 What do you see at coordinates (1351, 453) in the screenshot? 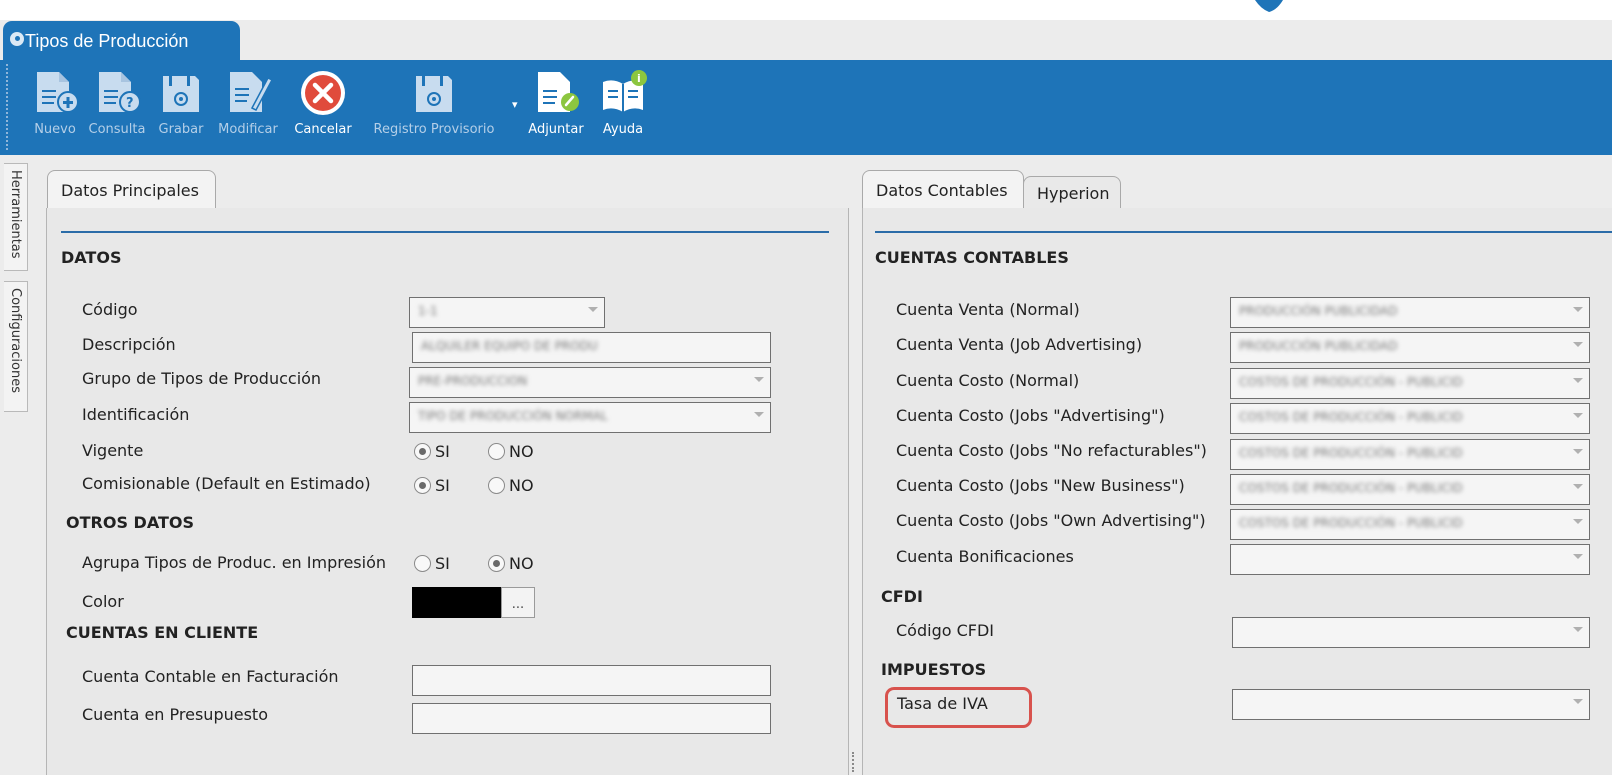
I see `cuenta-costo-no-refacturables-value: COSTOS DE PRODUCCIÓN - PUBLICID` at bounding box center [1351, 453].